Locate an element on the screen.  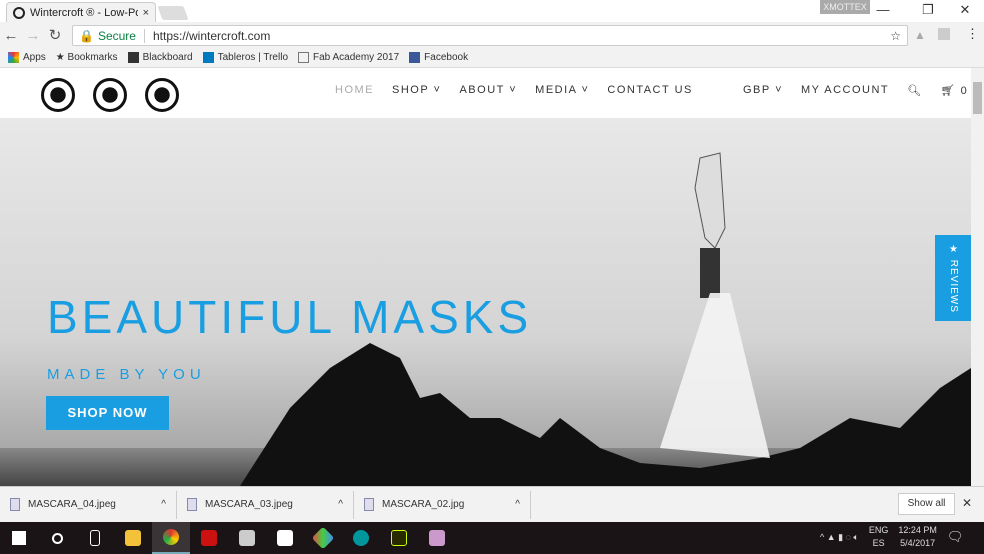
bookmark-facebook: Facebook is located at coordinates (438, 57).